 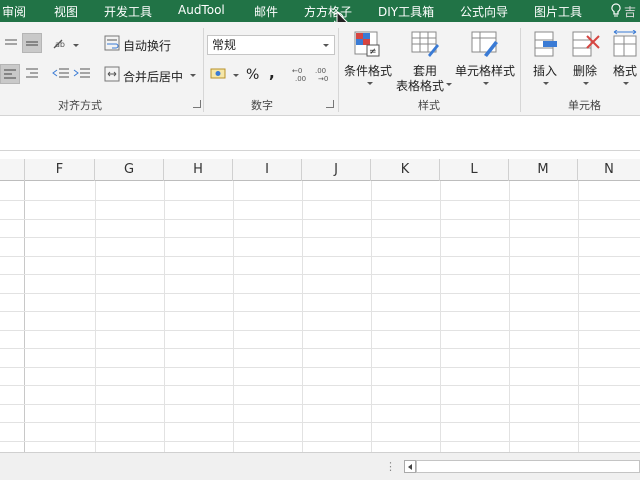 What do you see at coordinates (425, 44) in the screenshot?
I see `format-as-table-icon` at bounding box center [425, 44].